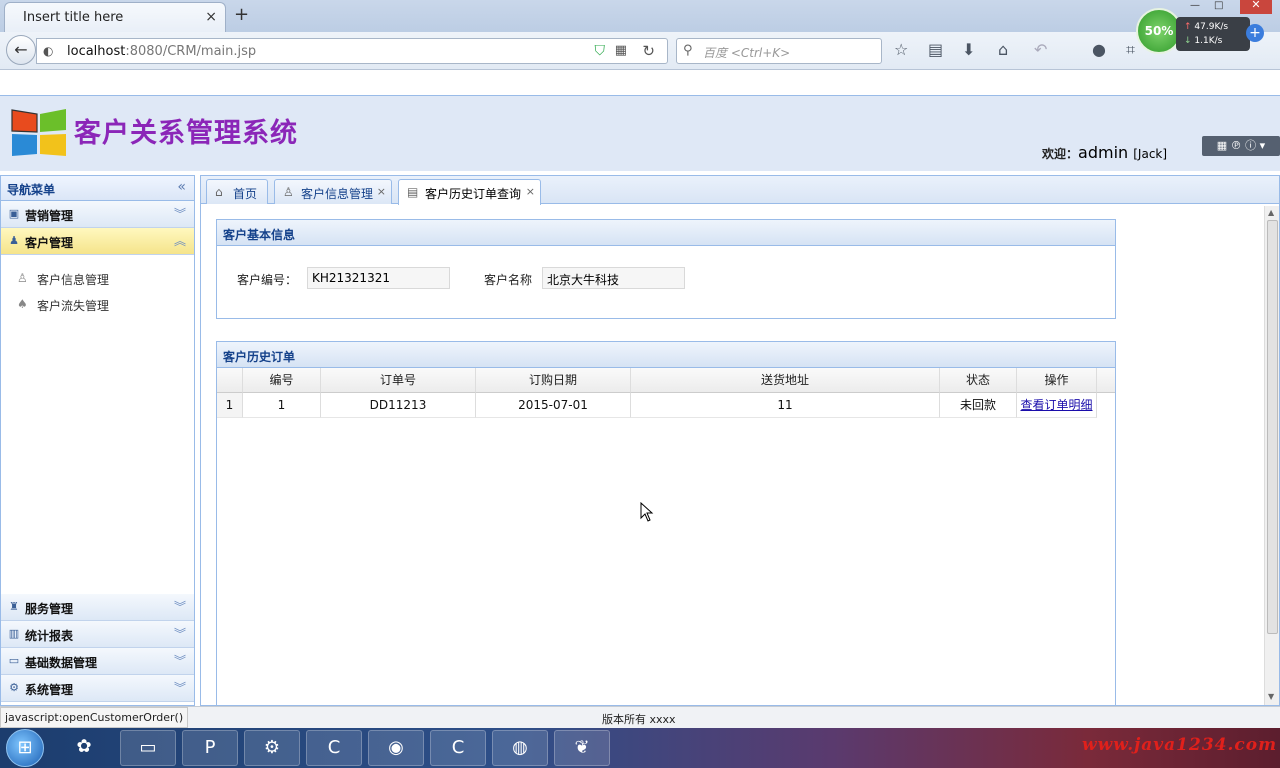 Image resolution: width=1280 pixels, height=768 pixels. Describe the element at coordinates (161, 51) in the screenshot. I see `url-text: localhost:8080/CRM/main.jsp` at that location.